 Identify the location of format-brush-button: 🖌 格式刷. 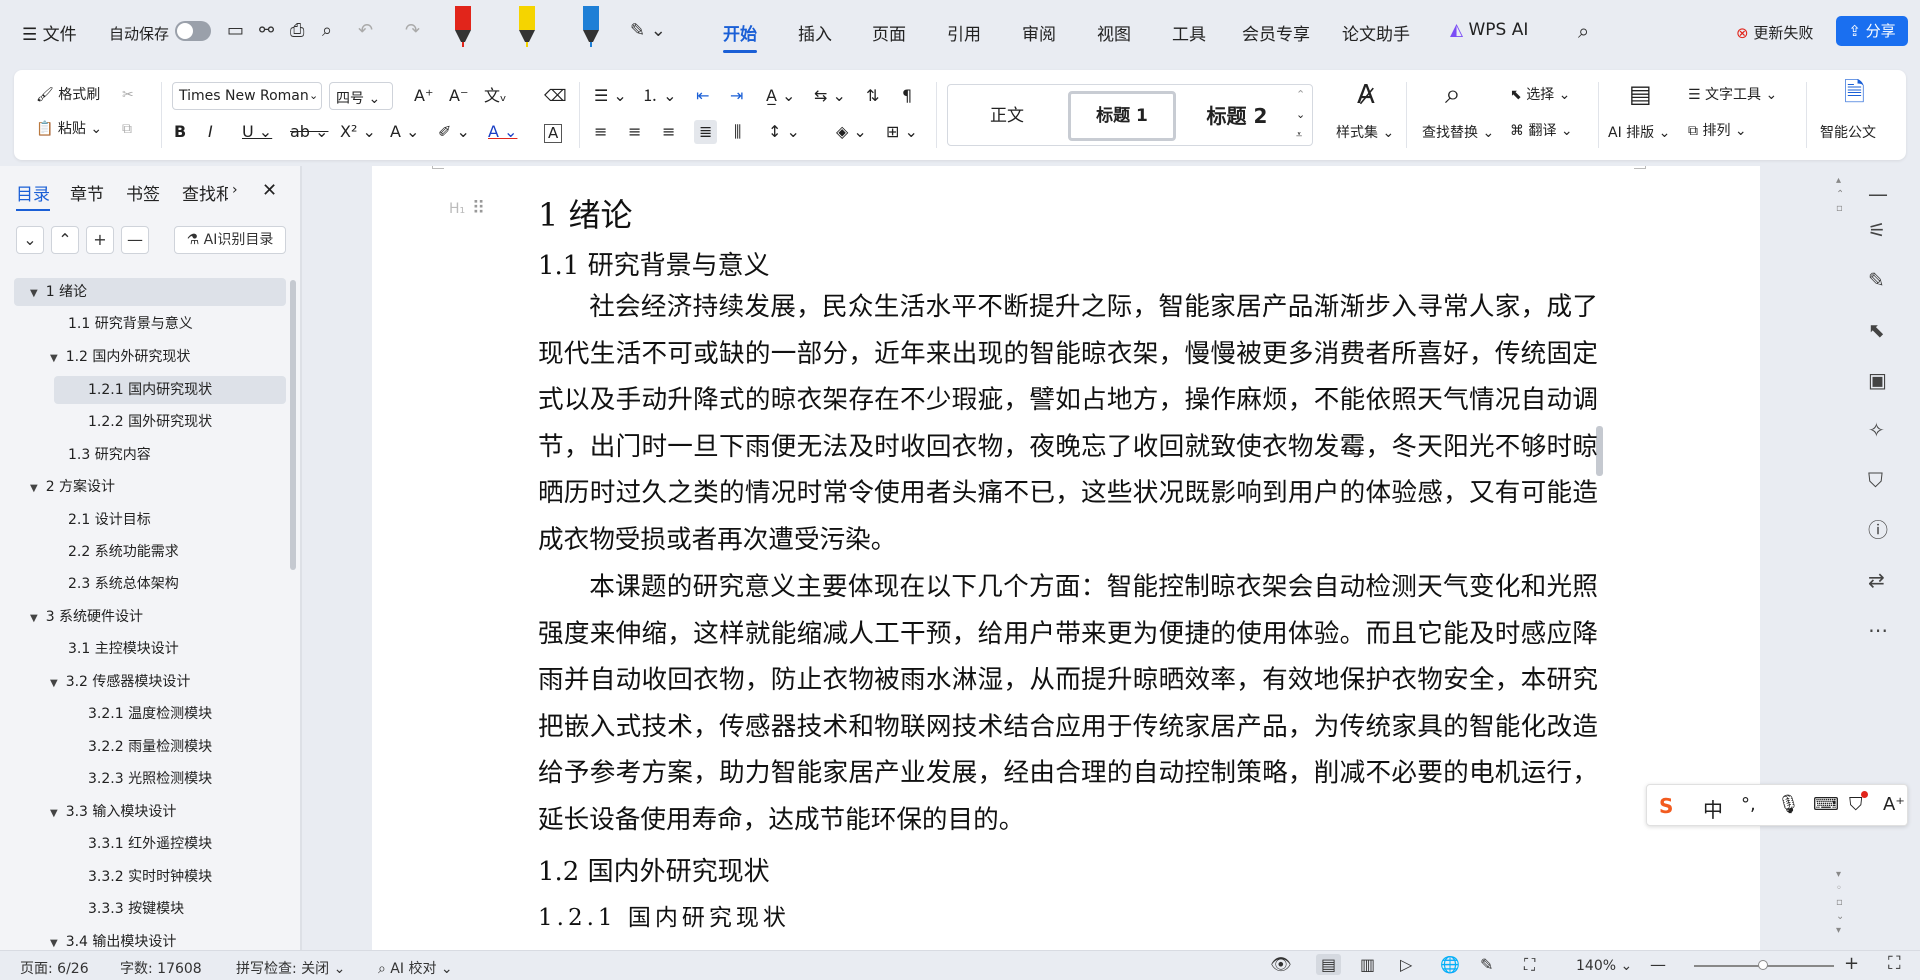
(68, 95).